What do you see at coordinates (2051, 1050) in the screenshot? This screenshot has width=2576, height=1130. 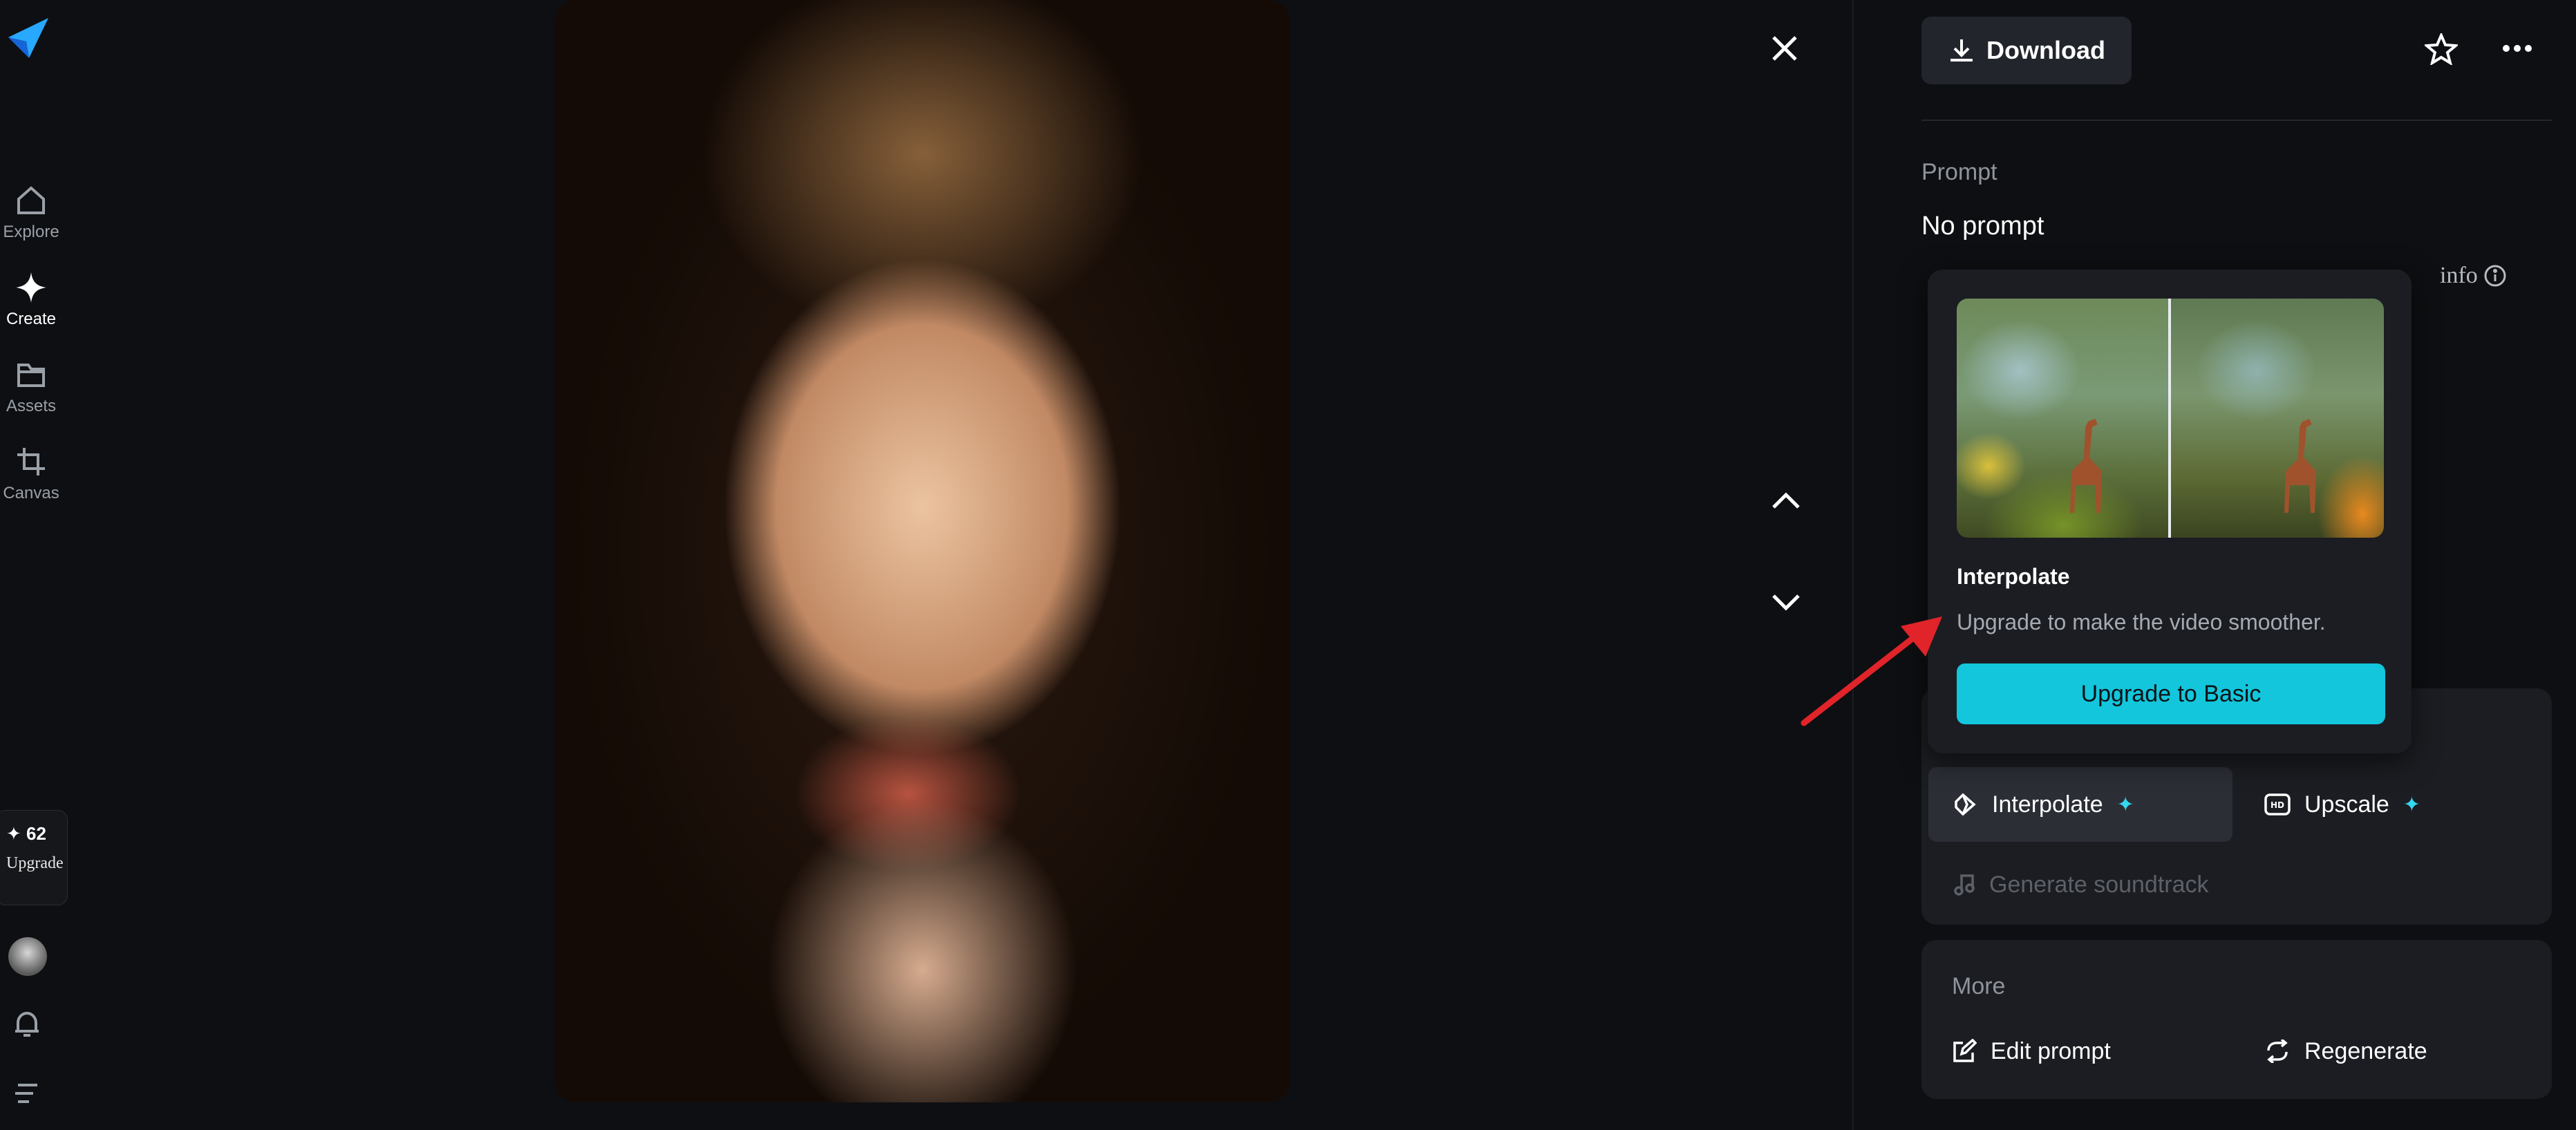 I see `edit-prompt-label: Edit prompt` at bounding box center [2051, 1050].